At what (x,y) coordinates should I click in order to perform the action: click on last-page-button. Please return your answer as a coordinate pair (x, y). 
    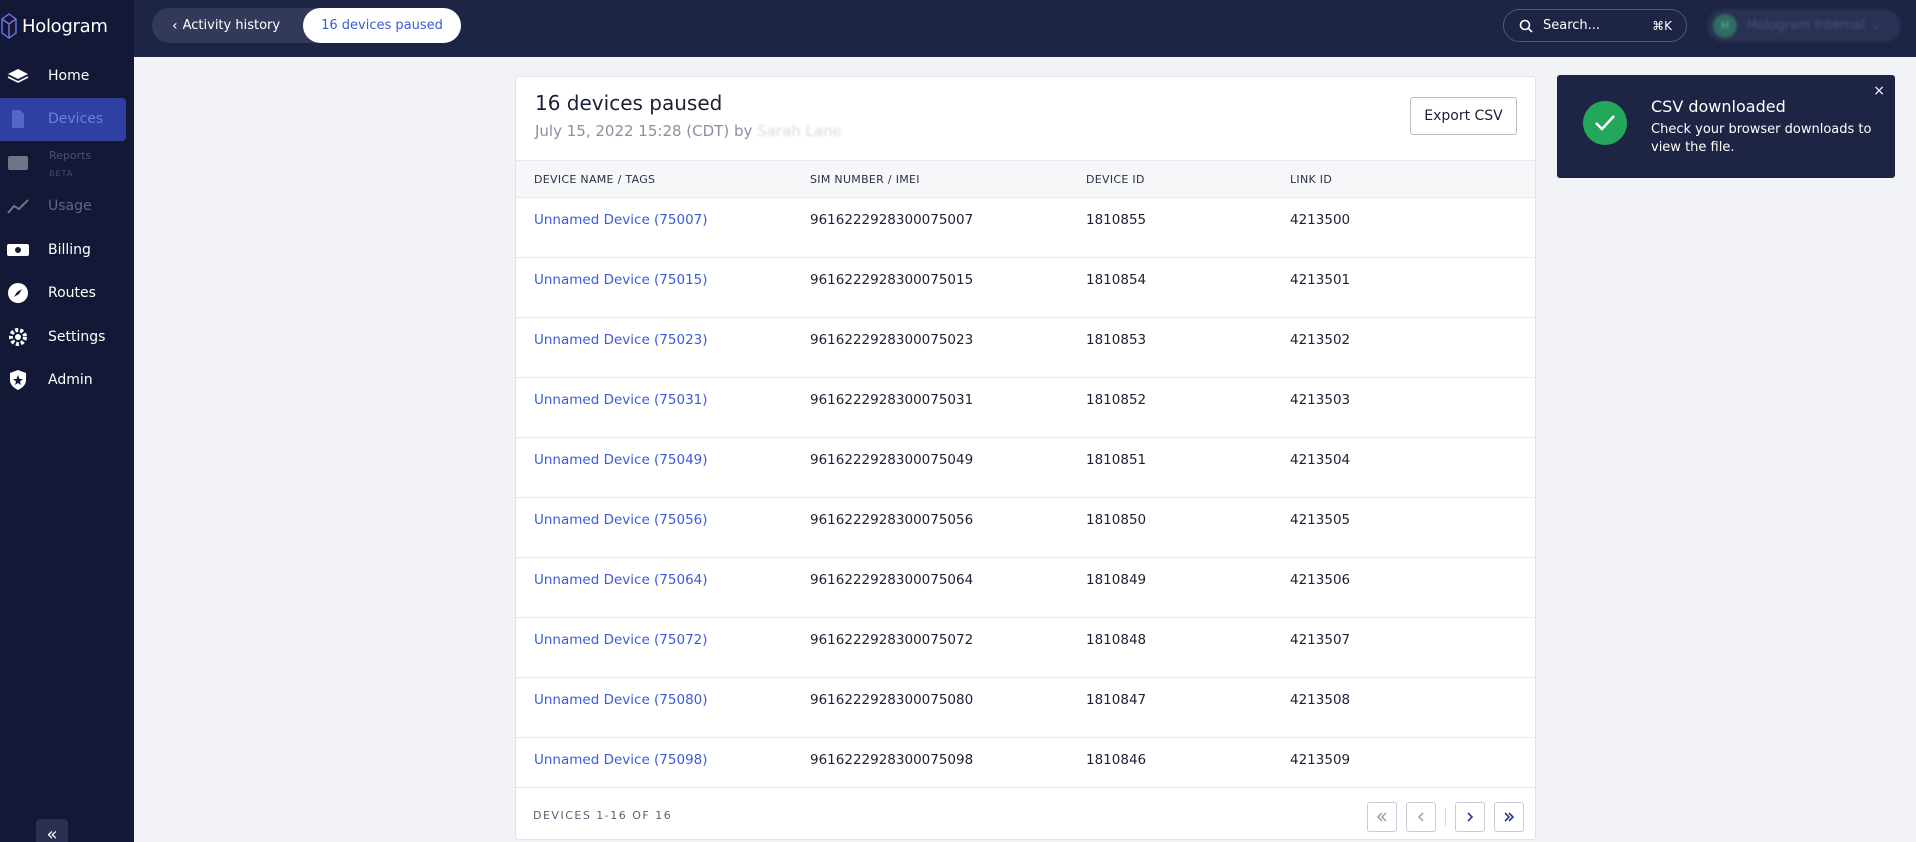
    Looking at the image, I should click on (1509, 817).